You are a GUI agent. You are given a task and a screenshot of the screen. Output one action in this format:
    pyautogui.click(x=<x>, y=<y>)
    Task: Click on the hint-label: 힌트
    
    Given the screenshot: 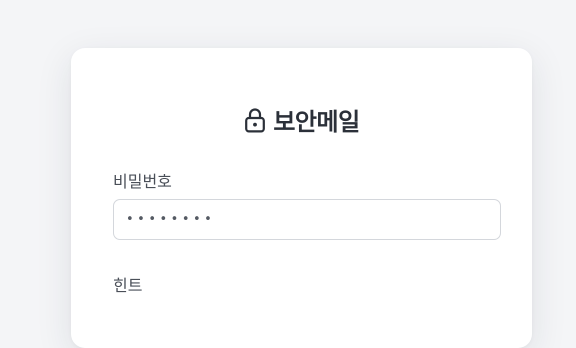 What is the action you would take?
    pyautogui.click(x=128, y=285)
    